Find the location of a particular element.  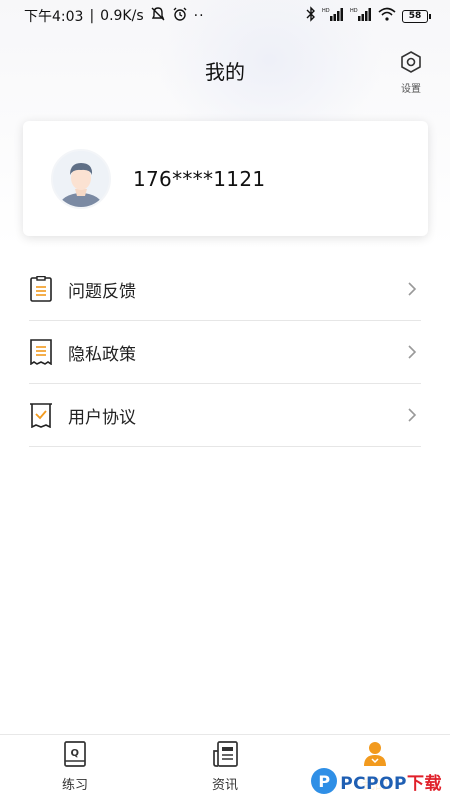

page-header: 我的 is located at coordinates (225, 70).